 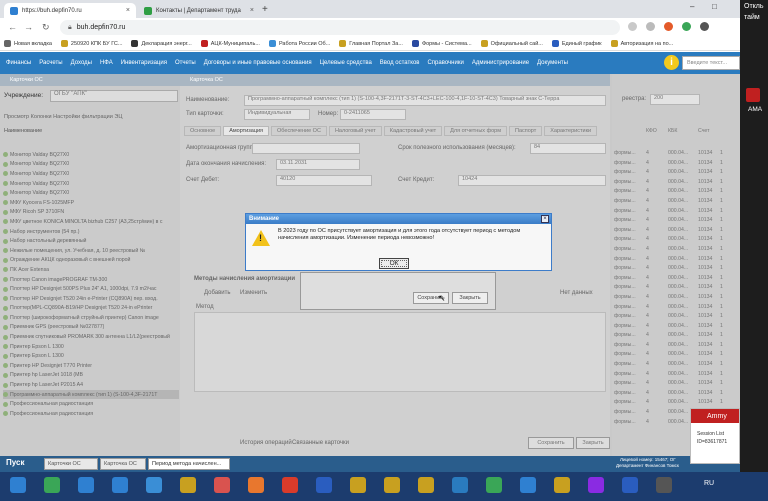 What do you see at coordinates (346, 63) in the screenshot?
I see `menu-item-target-funds: Целевые средства` at bounding box center [346, 63].